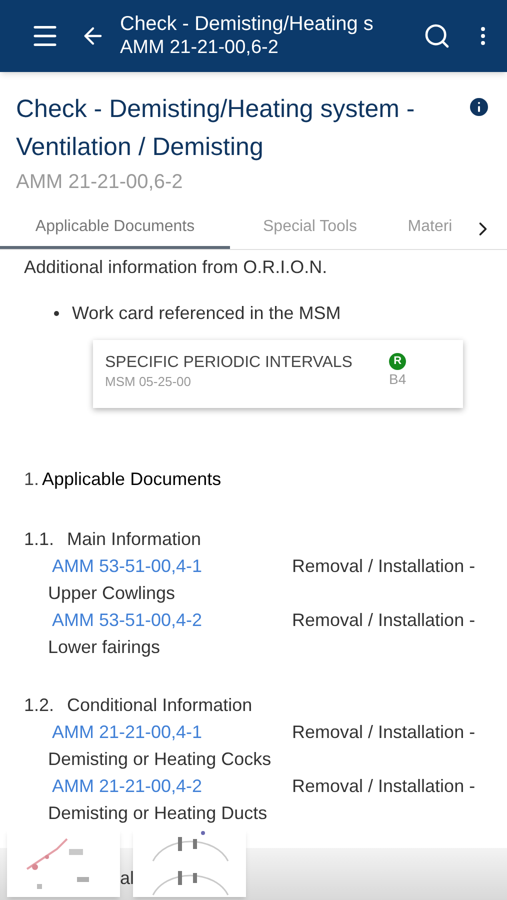 This screenshot has height=900, width=507. What do you see at coordinates (172, 566) in the screenshot?
I see `document-link: AMM 53-51-00,4-1` at bounding box center [172, 566].